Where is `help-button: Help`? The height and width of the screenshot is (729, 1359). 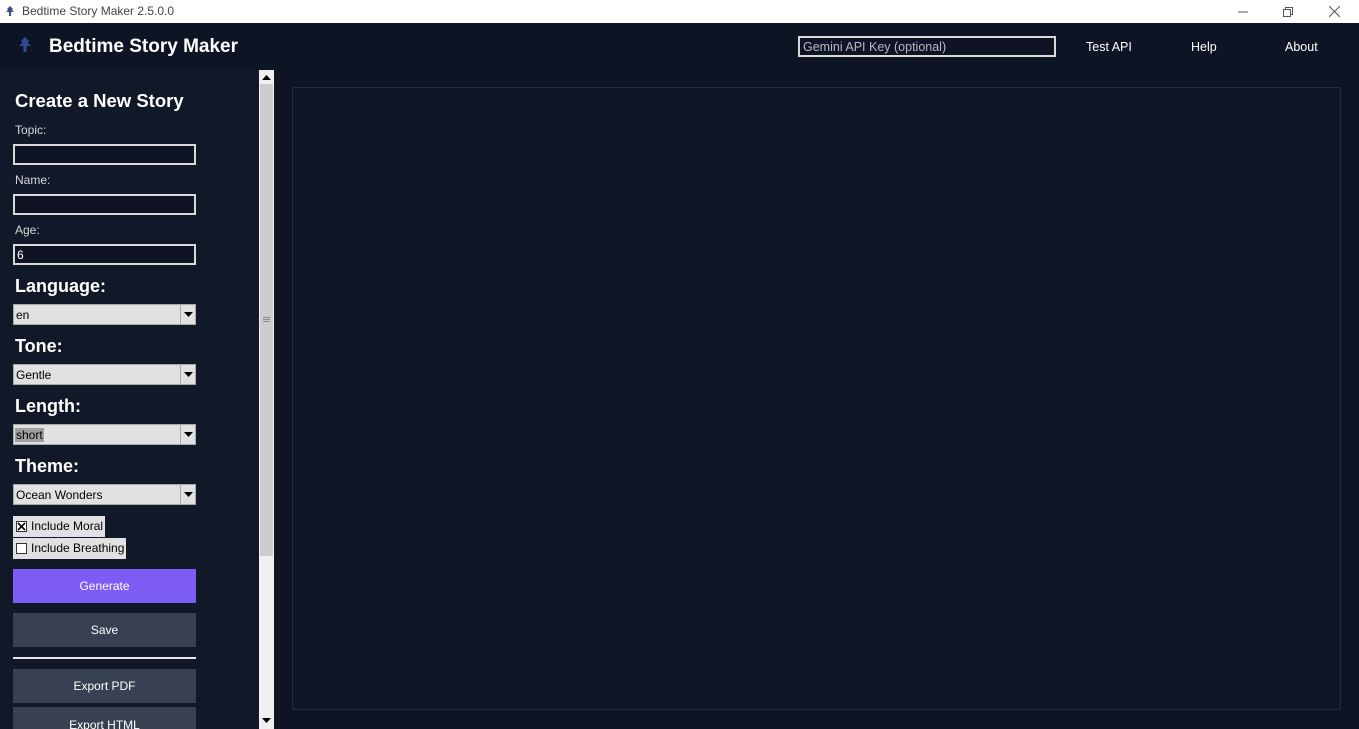
help-button: Help is located at coordinates (1204, 47).